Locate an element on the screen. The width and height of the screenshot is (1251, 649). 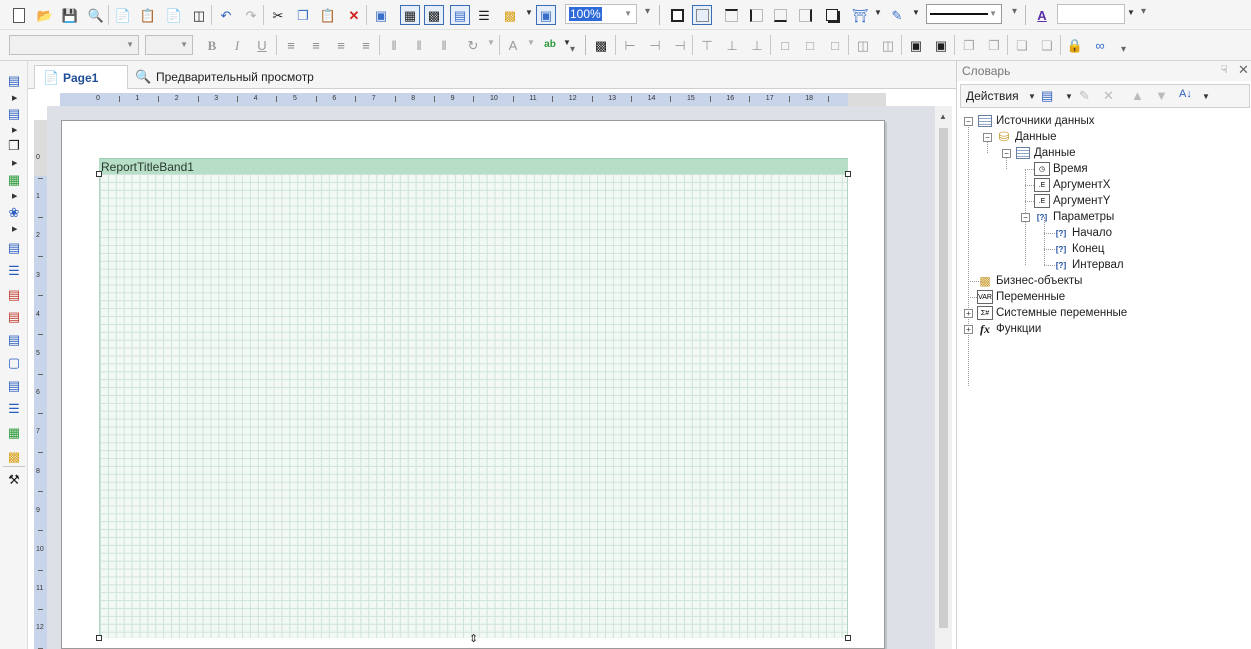
group-icon: ☰ is located at coordinates (484, 15).